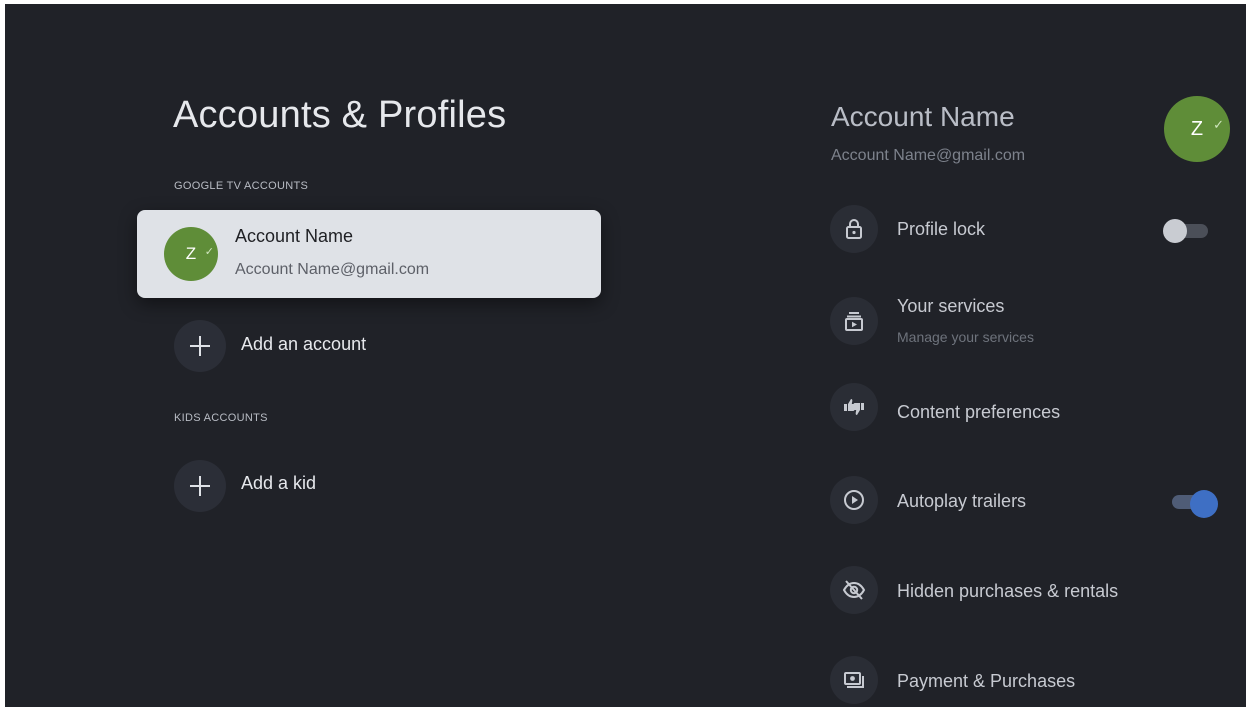 The width and height of the screenshot is (1251, 711). I want to click on your-services-label: Your services, so click(951, 306).